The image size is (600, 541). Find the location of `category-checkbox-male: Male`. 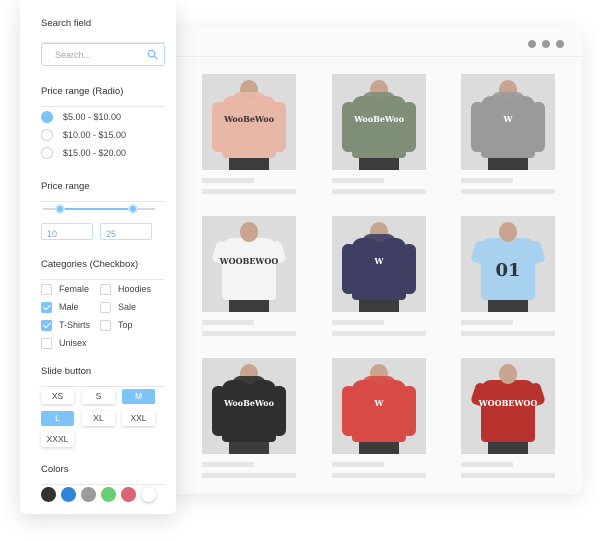

category-checkbox-male: Male is located at coordinates (60, 307).